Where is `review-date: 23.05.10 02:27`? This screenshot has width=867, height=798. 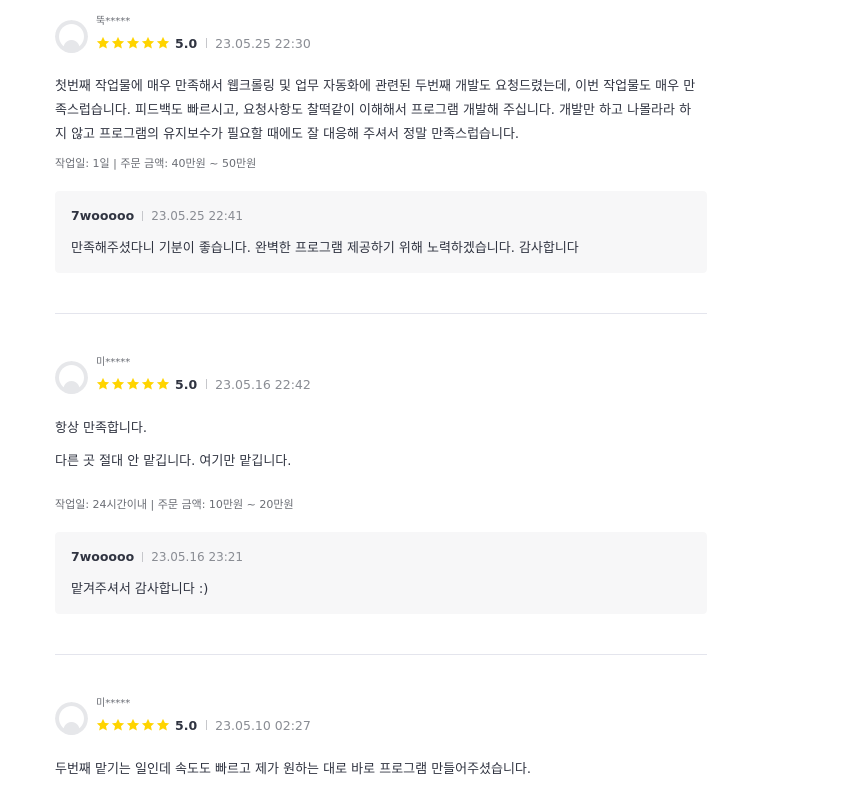
review-date: 23.05.10 02:27 is located at coordinates (263, 725).